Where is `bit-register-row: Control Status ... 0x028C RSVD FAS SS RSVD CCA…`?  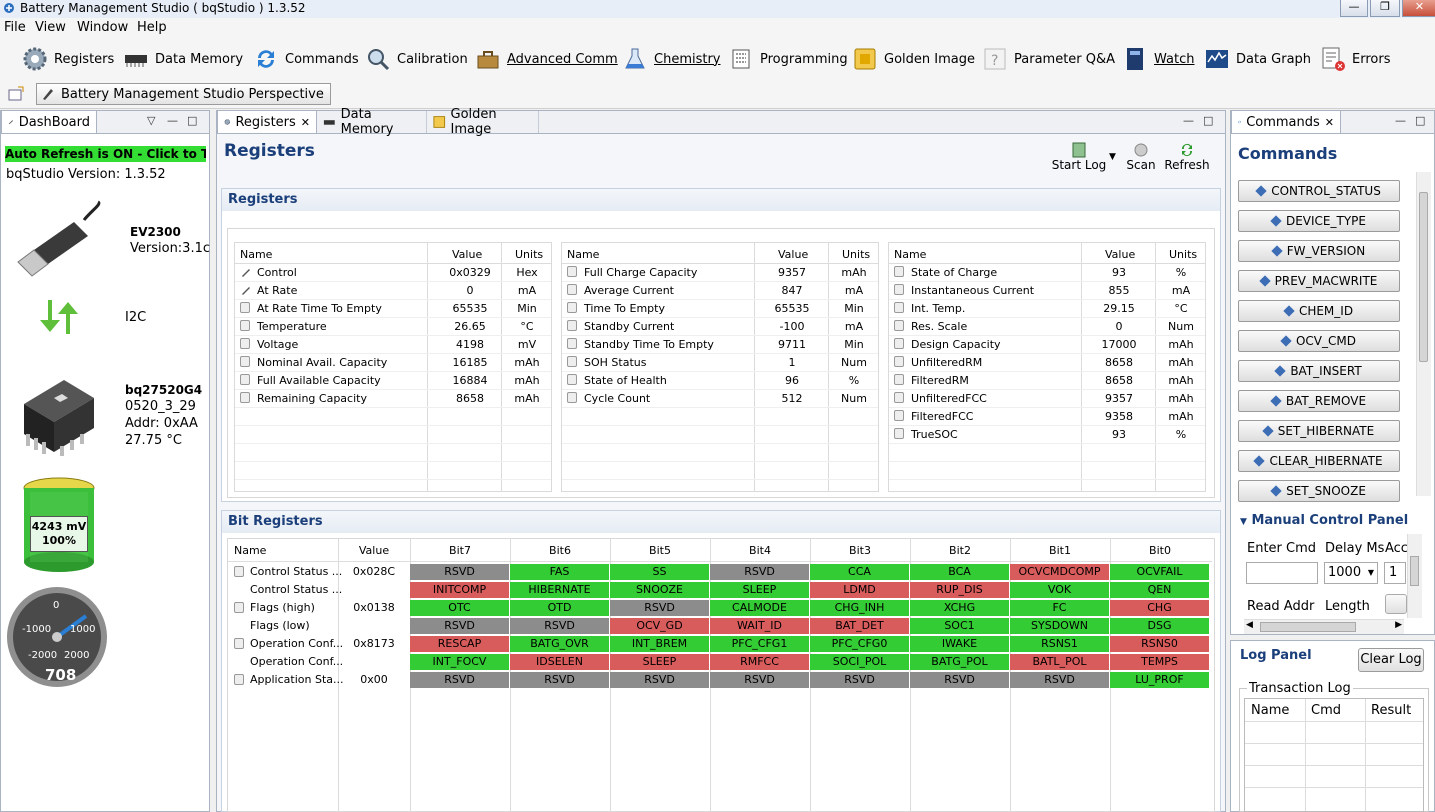 bit-register-row: Control Status ... 0x028C RSVD FAS SS RSVD CCA… is located at coordinates (720, 572).